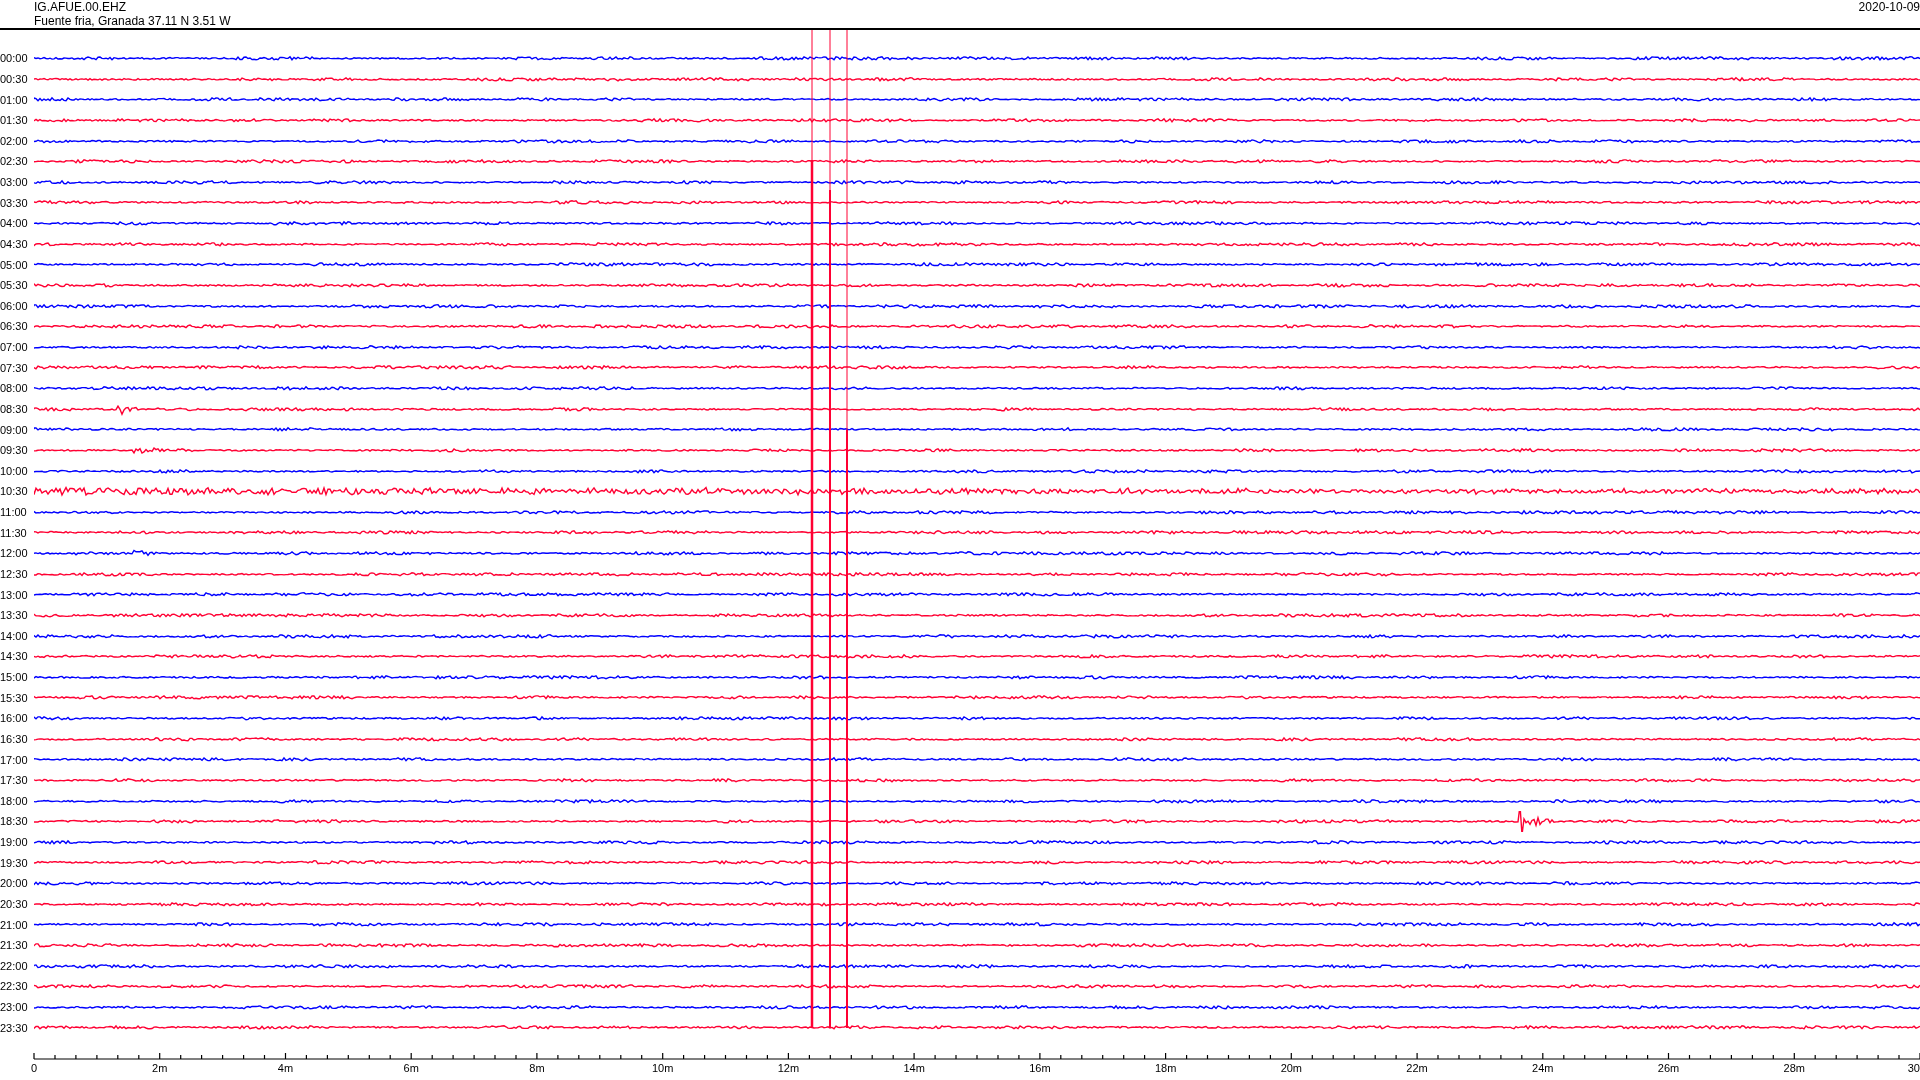 Image resolution: width=1920 pixels, height=1080 pixels. I want to click on time-label: 00:30, so click(14, 78).